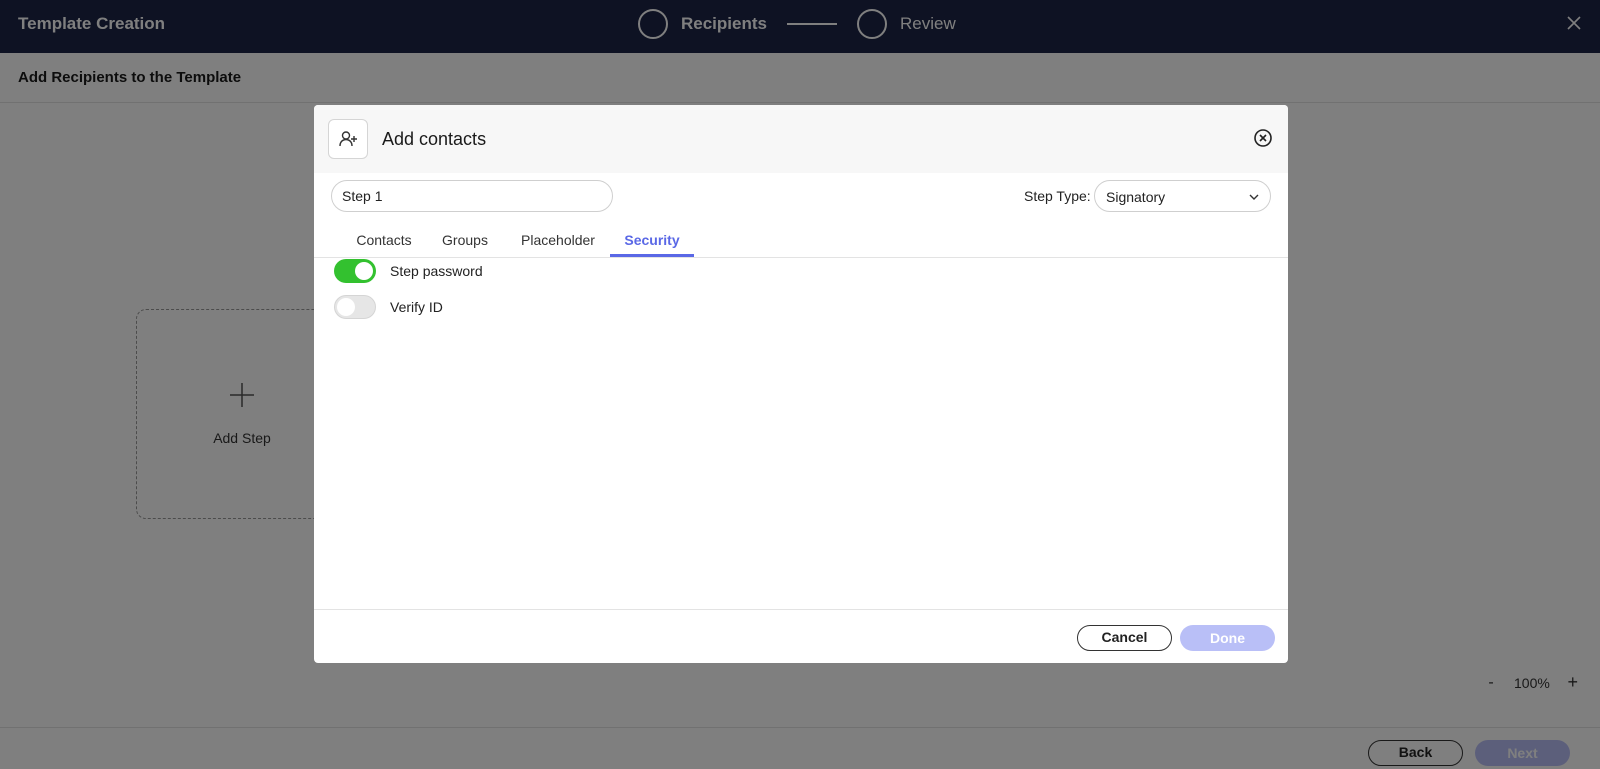 The height and width of the screenshot is (769, 1600). Describe the element at coordinates (1254, 197) in the screenshot. I see `chevron-down-icon` at that location.